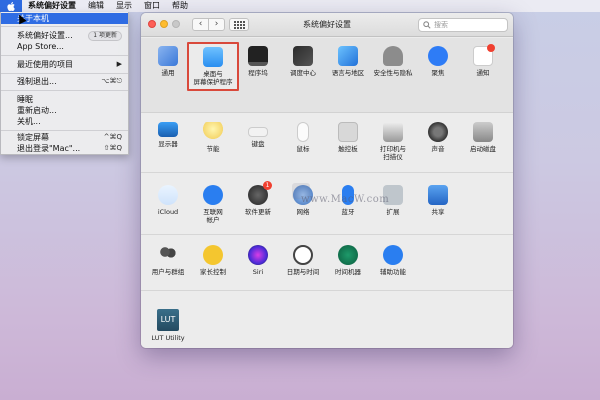  I want to click on mission-control-icon, so click(303, 56).